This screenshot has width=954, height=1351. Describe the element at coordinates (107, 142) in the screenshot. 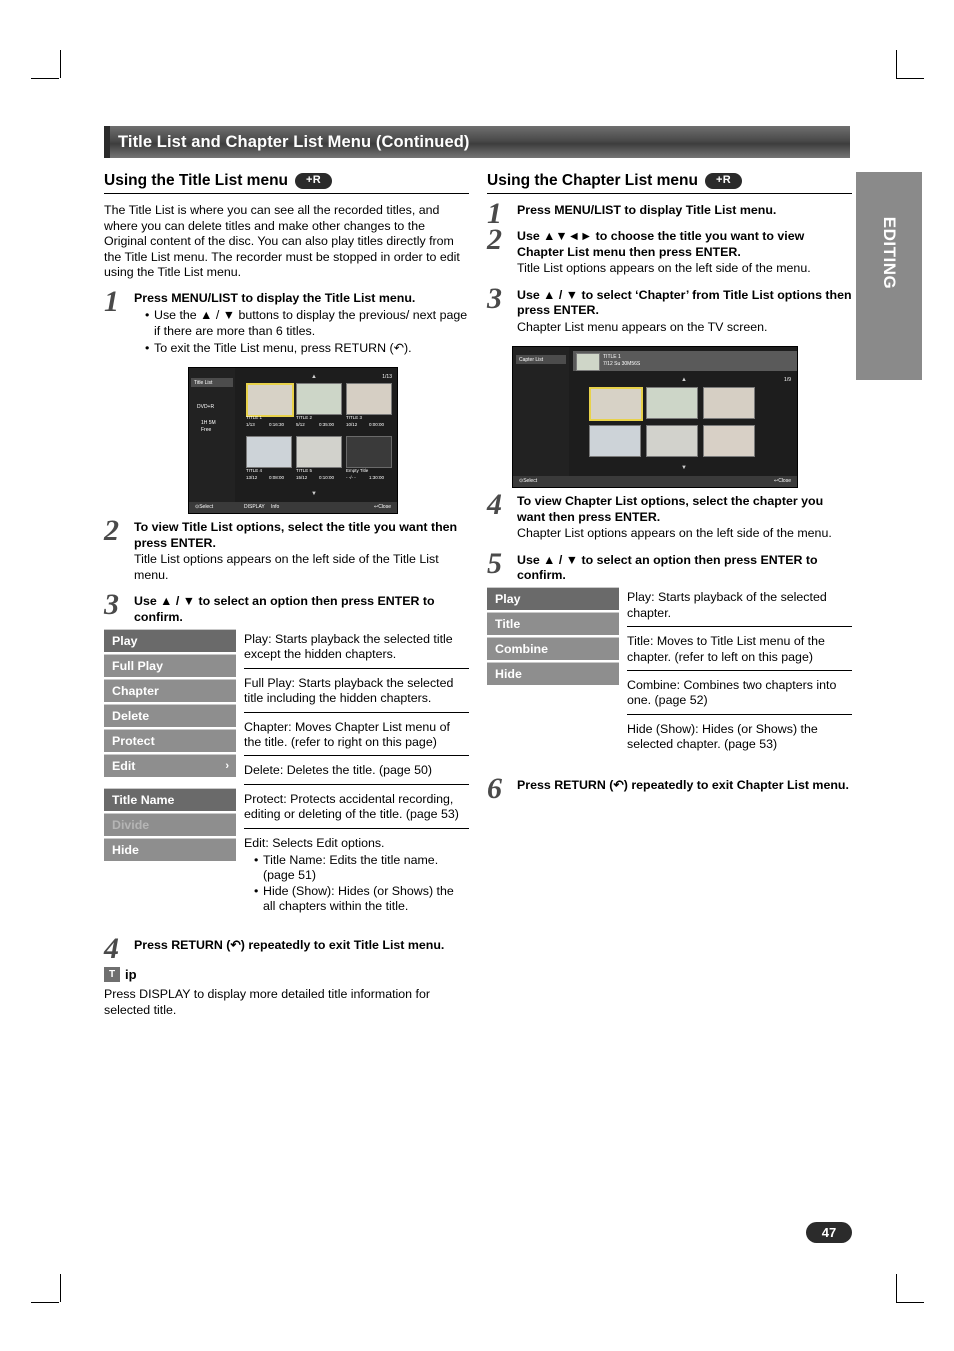

I see `header-accent-bar` at that location.